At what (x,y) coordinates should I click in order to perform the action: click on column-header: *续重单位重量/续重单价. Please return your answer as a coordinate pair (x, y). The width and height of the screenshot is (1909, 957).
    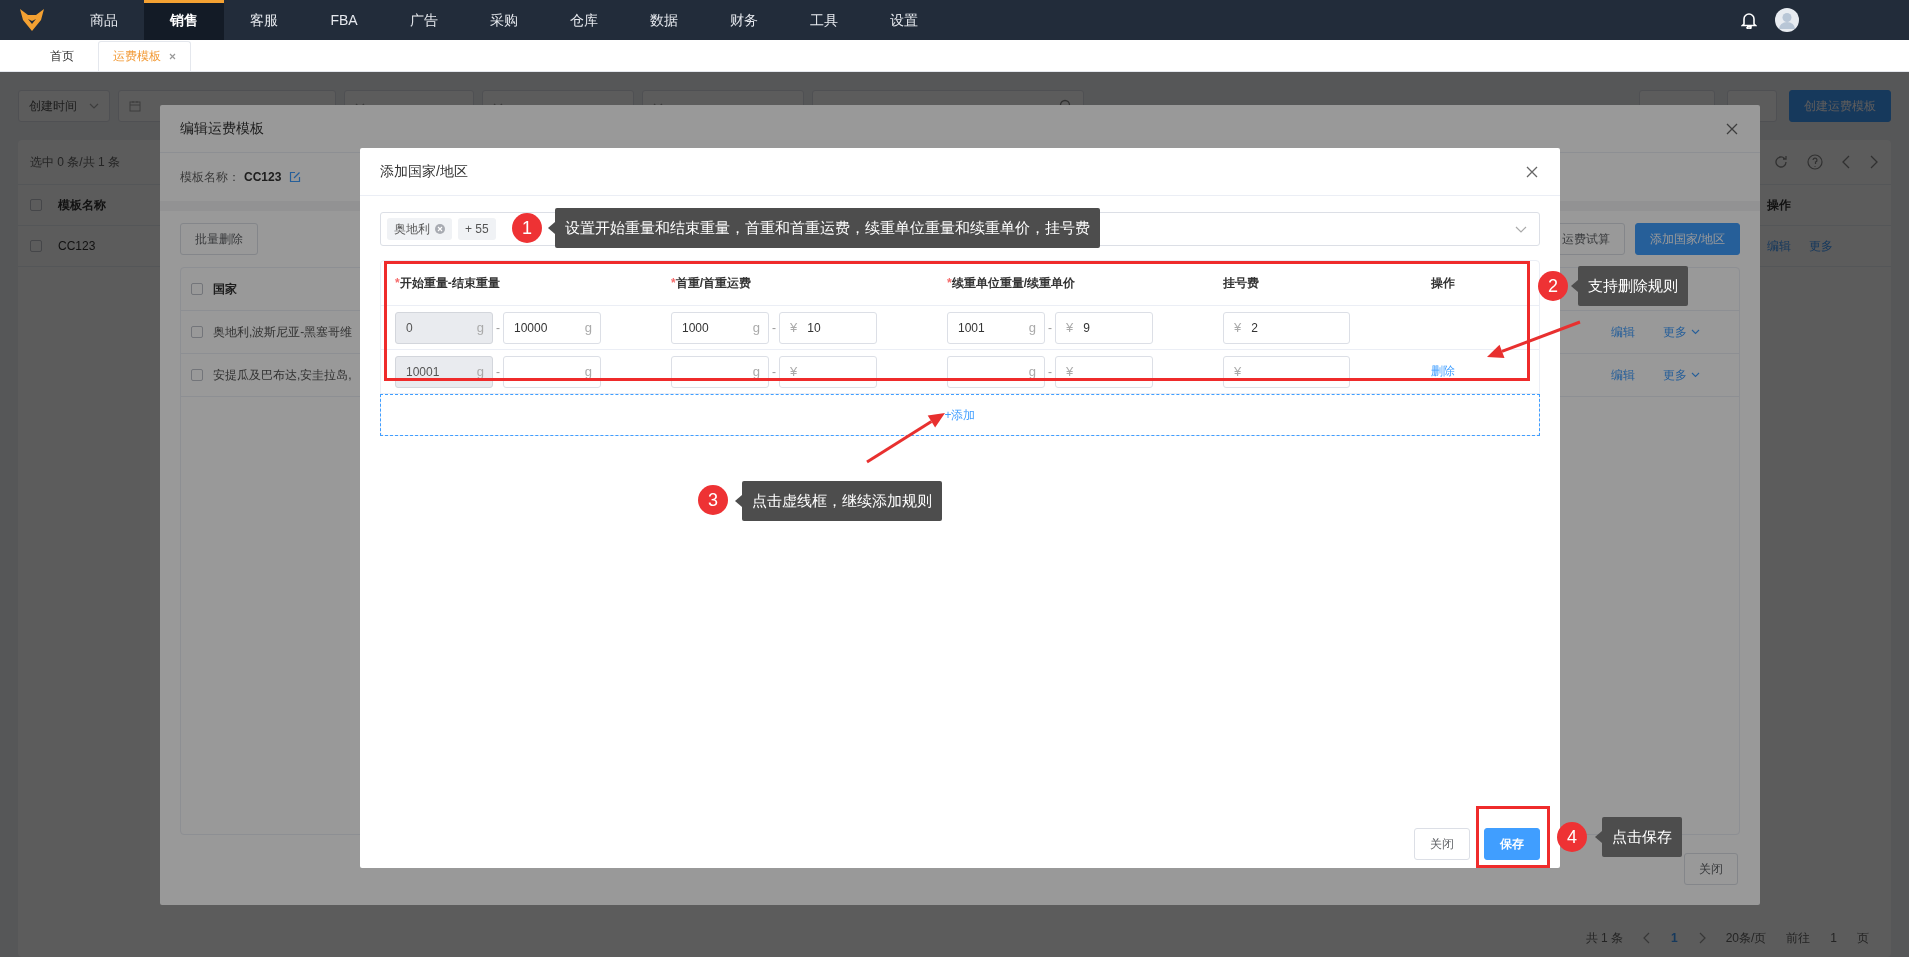
    Looking at the image, I should click on (1011, 283).